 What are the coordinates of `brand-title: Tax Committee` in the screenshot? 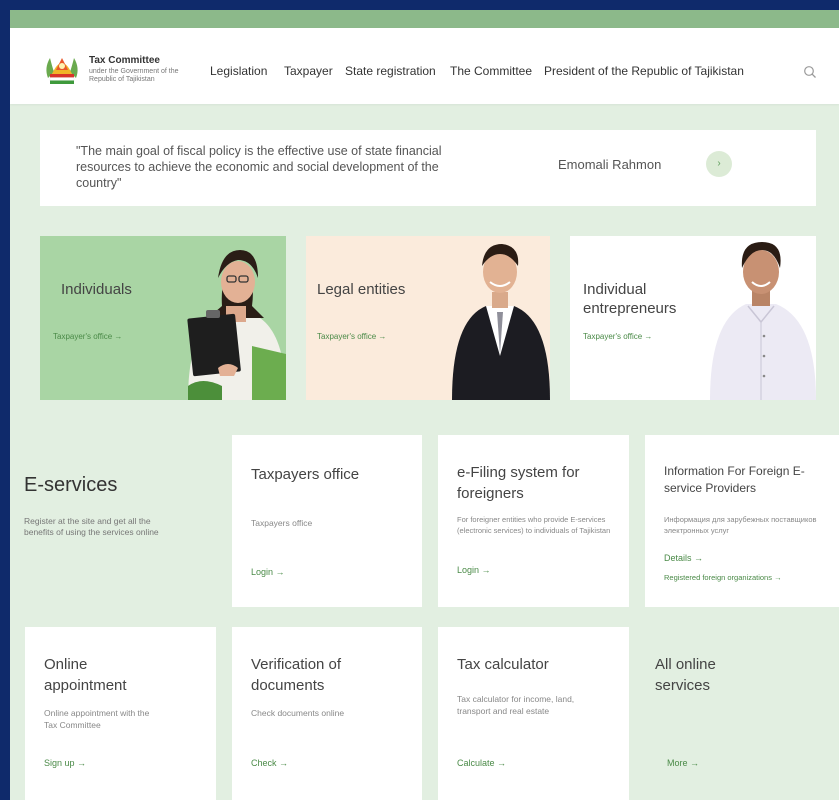 It's located at (124, 60).